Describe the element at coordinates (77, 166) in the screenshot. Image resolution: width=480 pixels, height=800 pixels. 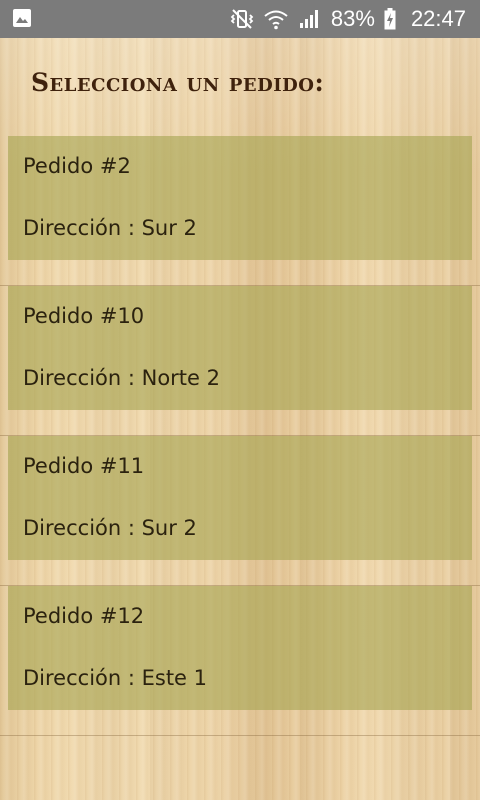
I see `order-id: Pedido #2` at that location.